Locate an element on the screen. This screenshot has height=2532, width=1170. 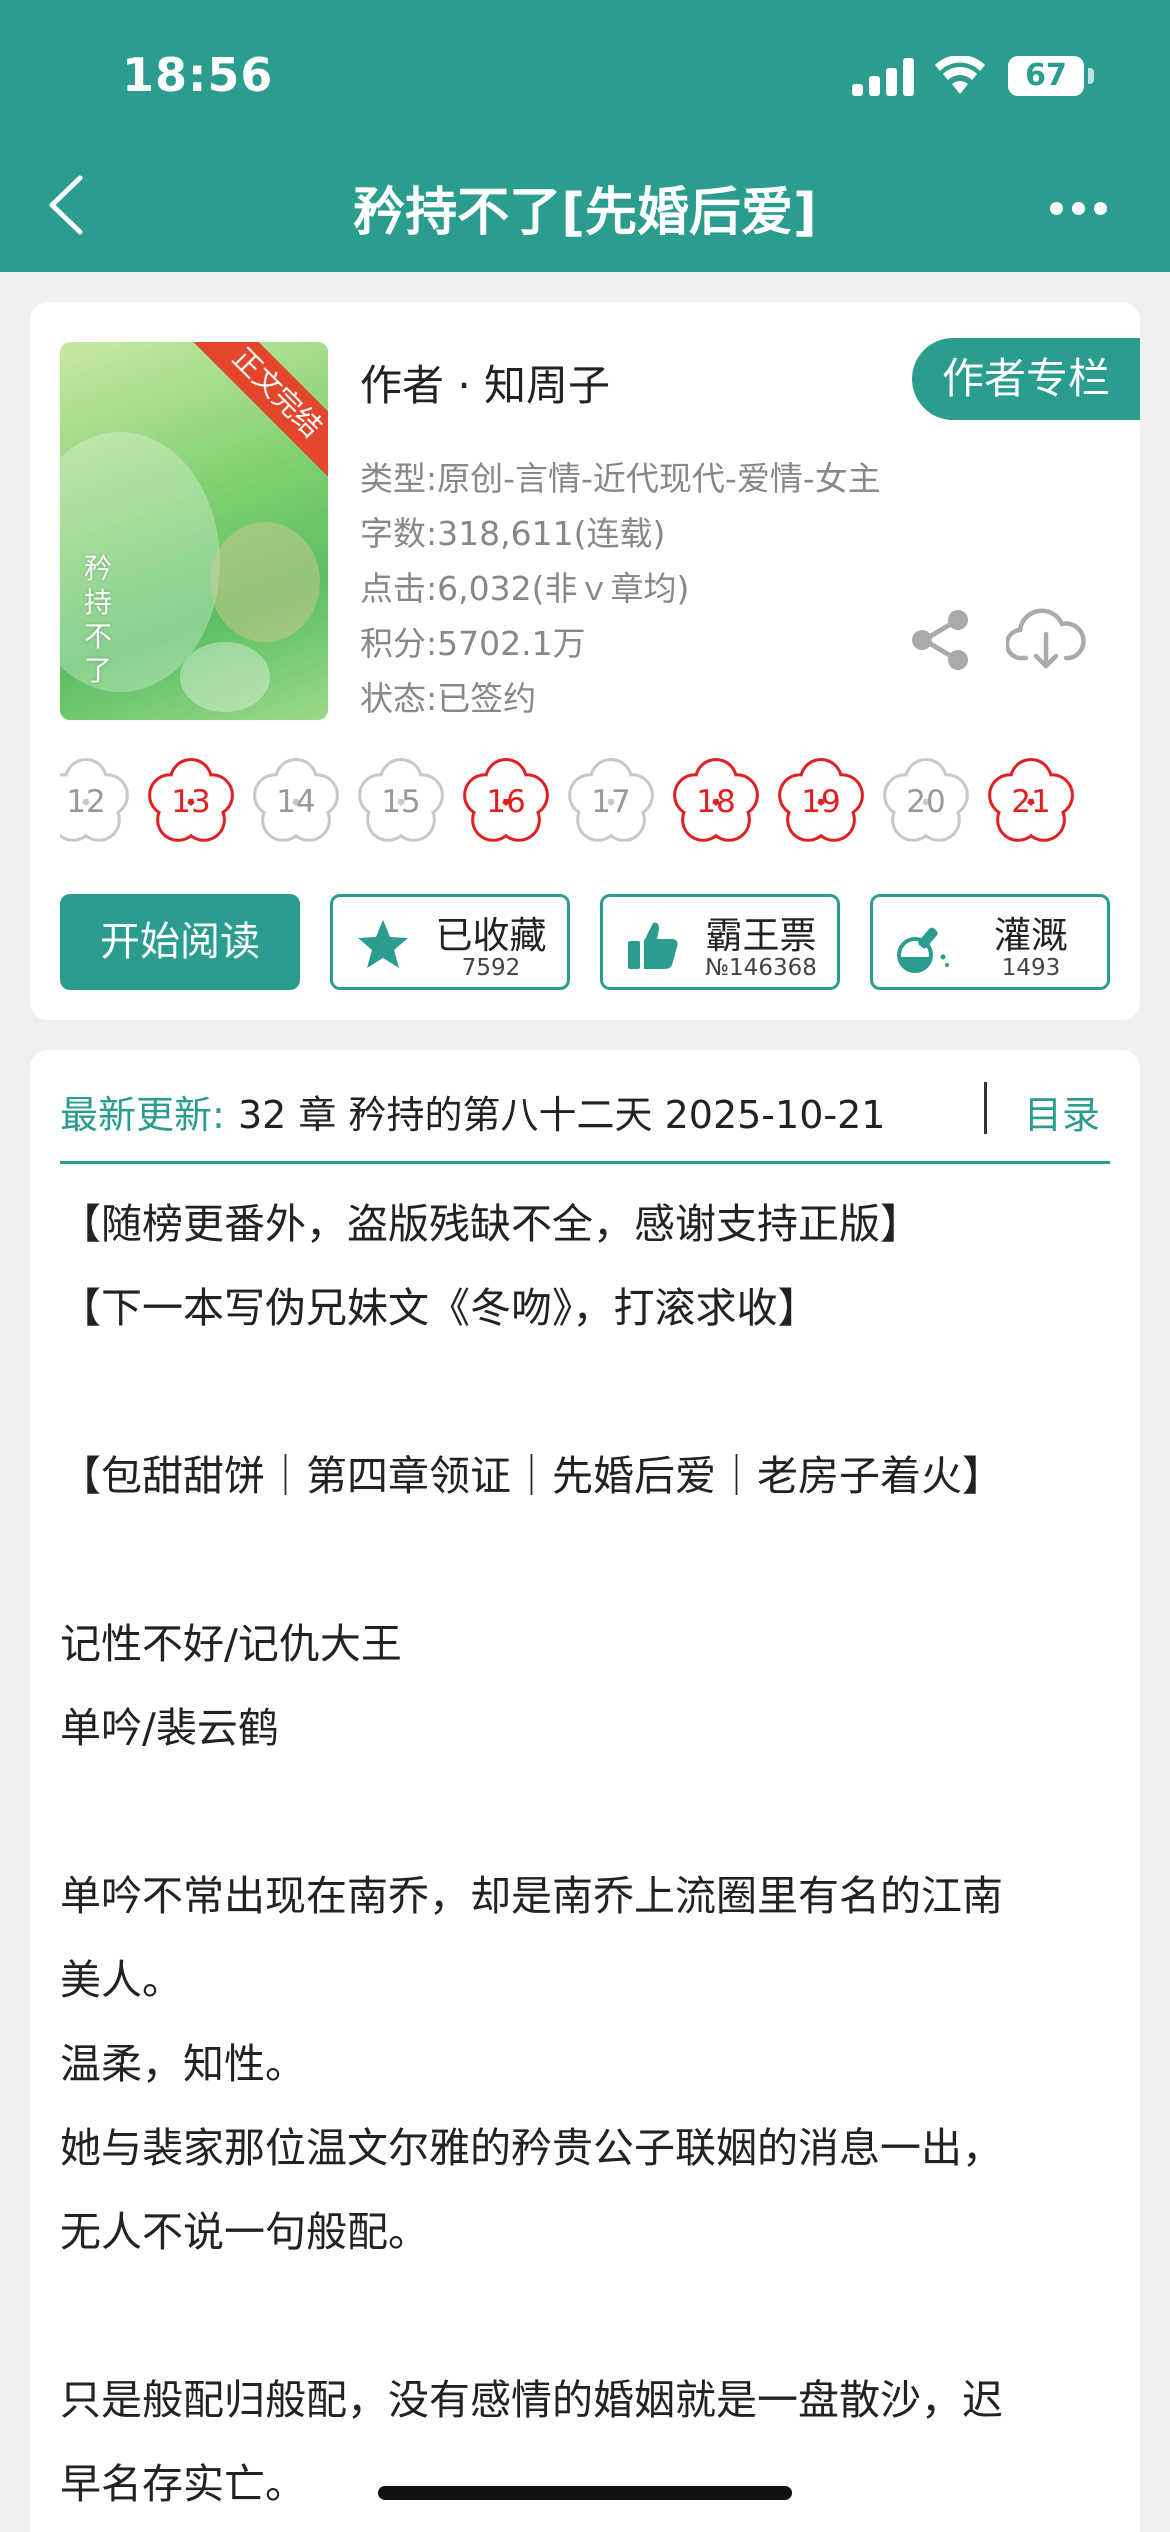
meta-clicks: 点击:6,032(非ｖ章均) is located at coordinates (525, 588).